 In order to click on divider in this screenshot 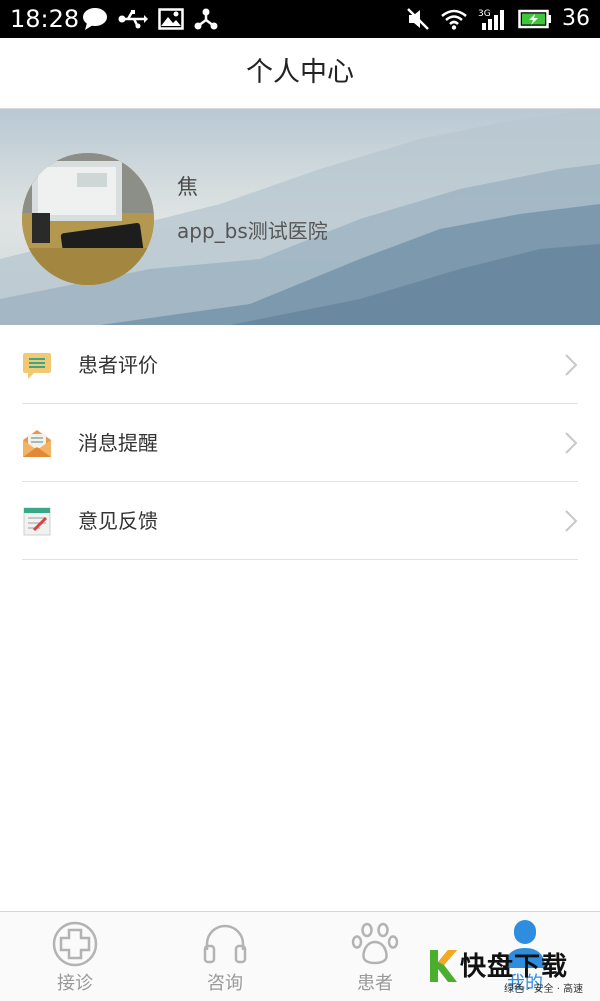, I will do `click(300, 559)`.